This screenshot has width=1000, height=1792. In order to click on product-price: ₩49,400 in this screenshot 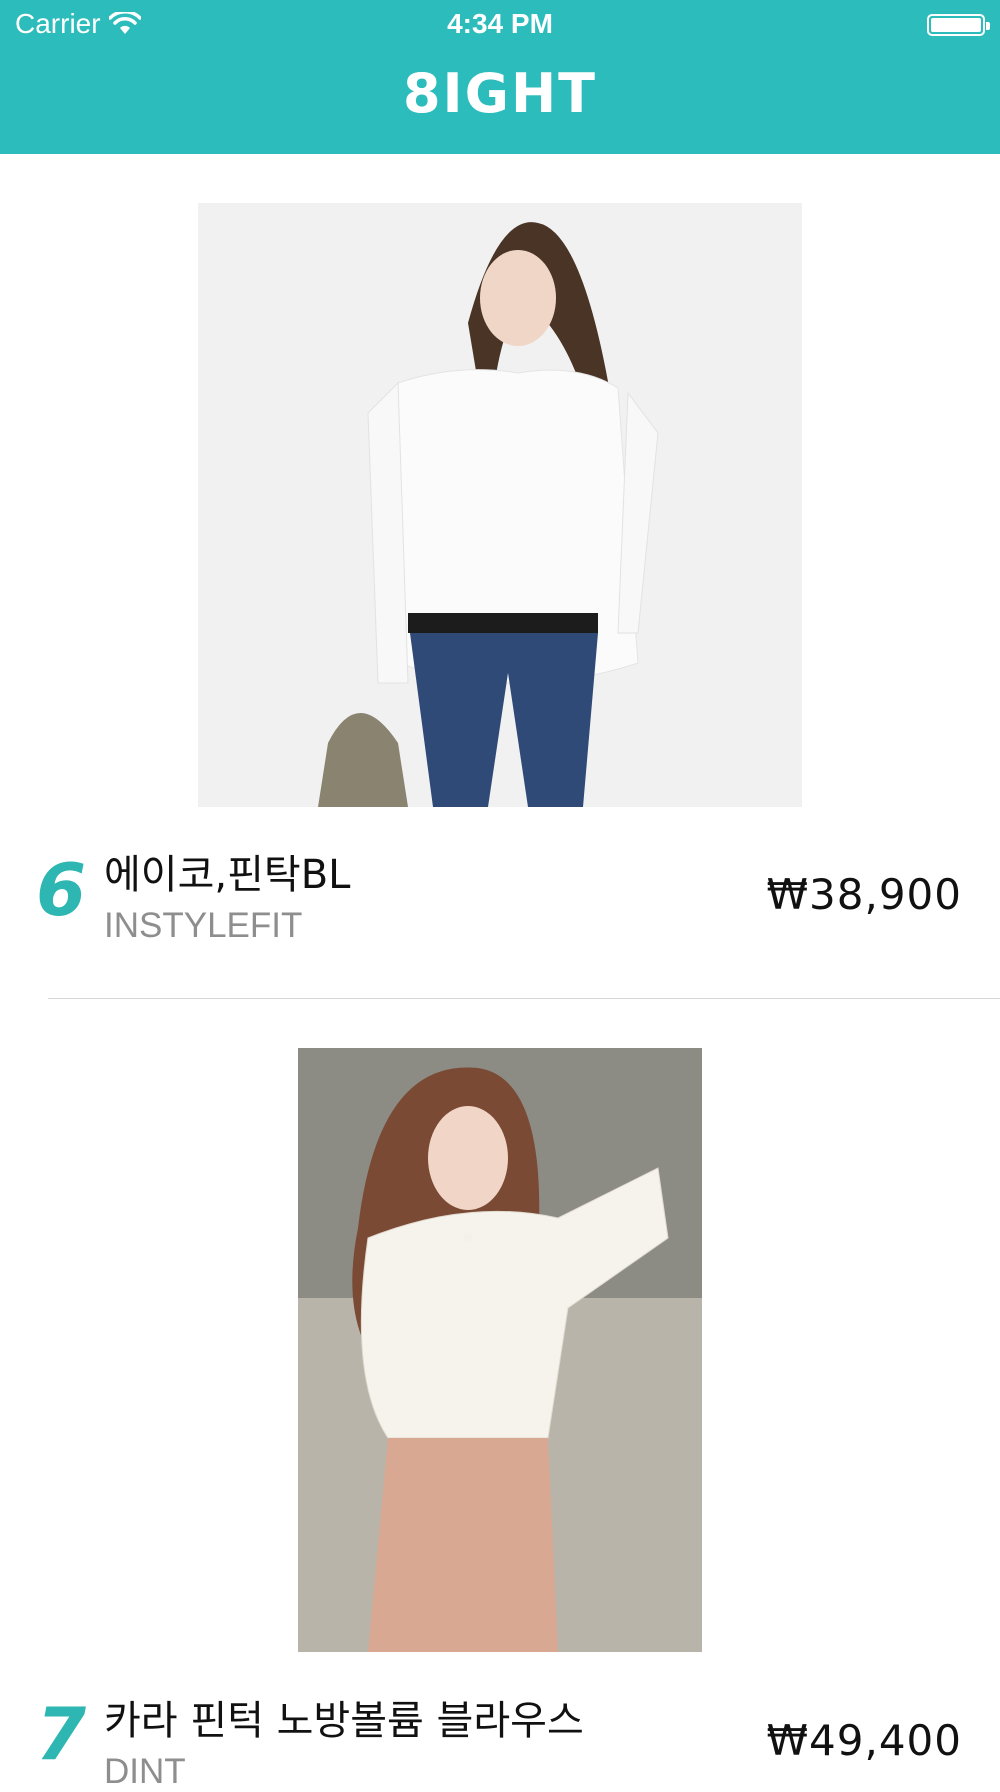, I will do `click(864, 1740)`.